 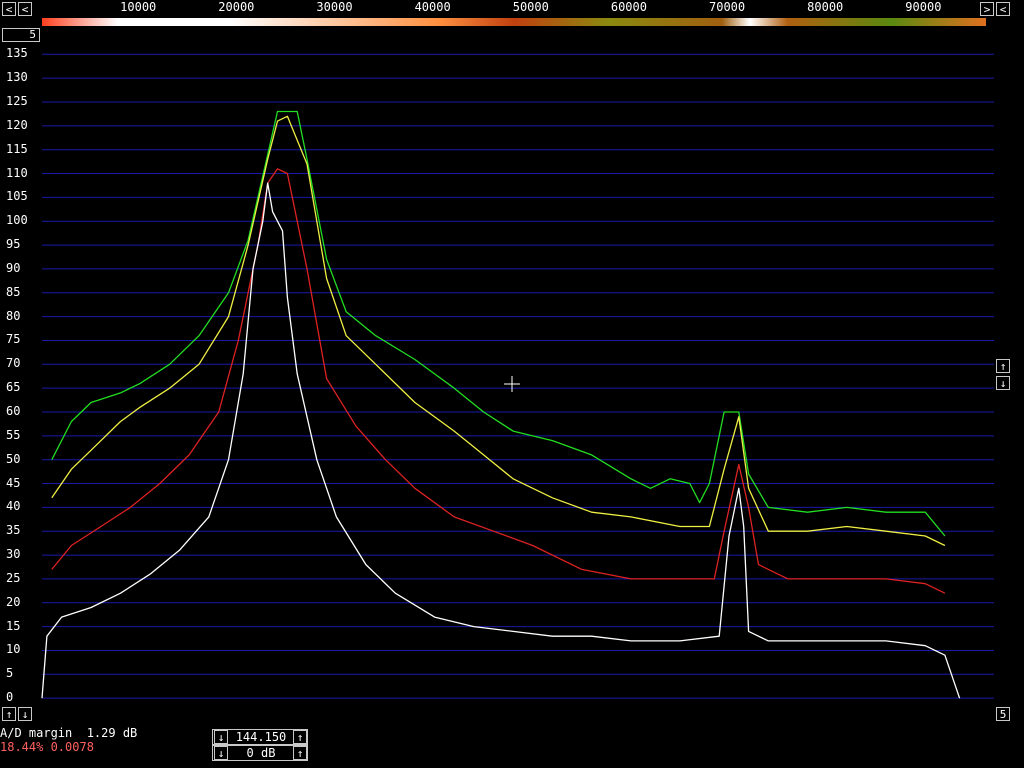 What do you see at coordinates (17, 148) in the screenshot?
I see `y-tick-label: 115` at bounding box center [17, 148].